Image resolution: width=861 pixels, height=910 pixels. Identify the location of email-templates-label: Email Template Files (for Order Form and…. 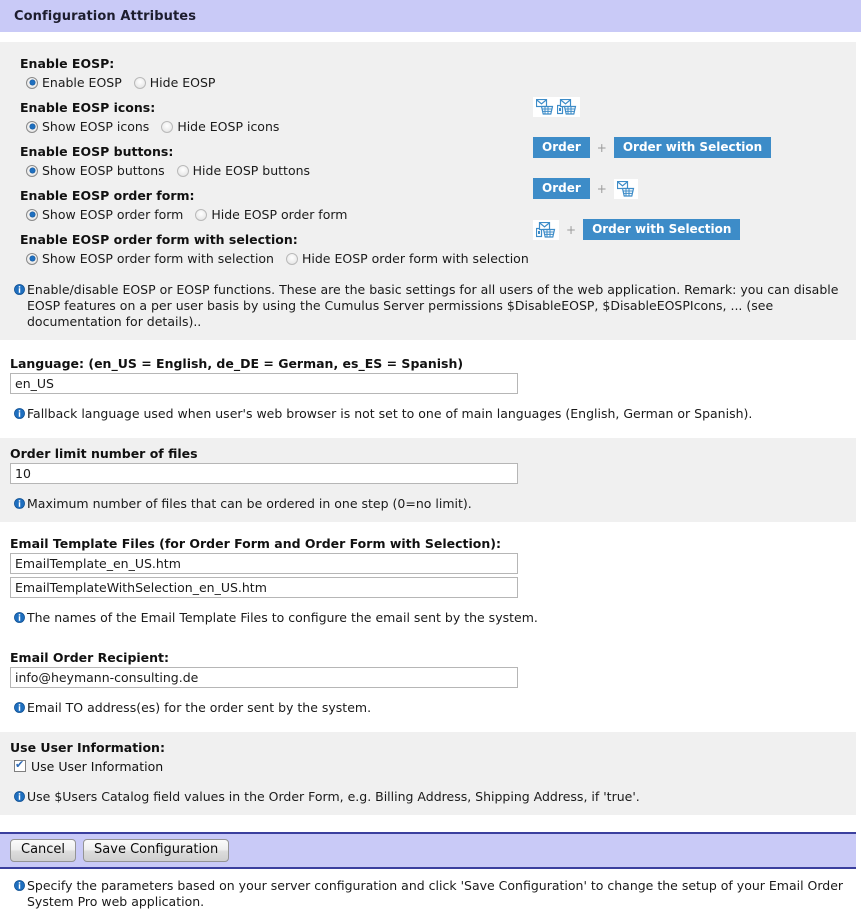
(255, 543).